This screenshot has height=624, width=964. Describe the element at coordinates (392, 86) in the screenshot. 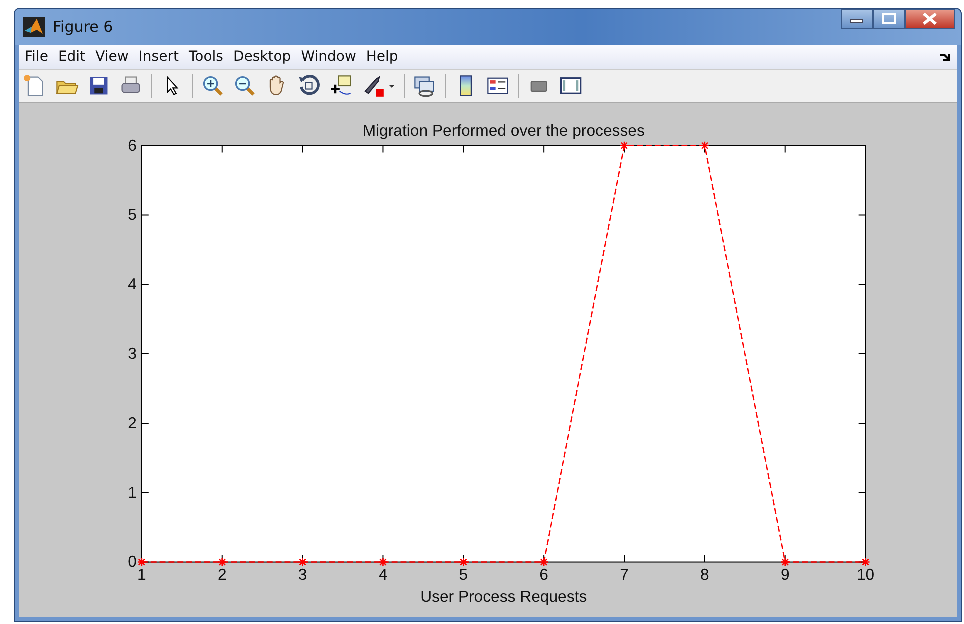

I see `caret-icon` at that location.